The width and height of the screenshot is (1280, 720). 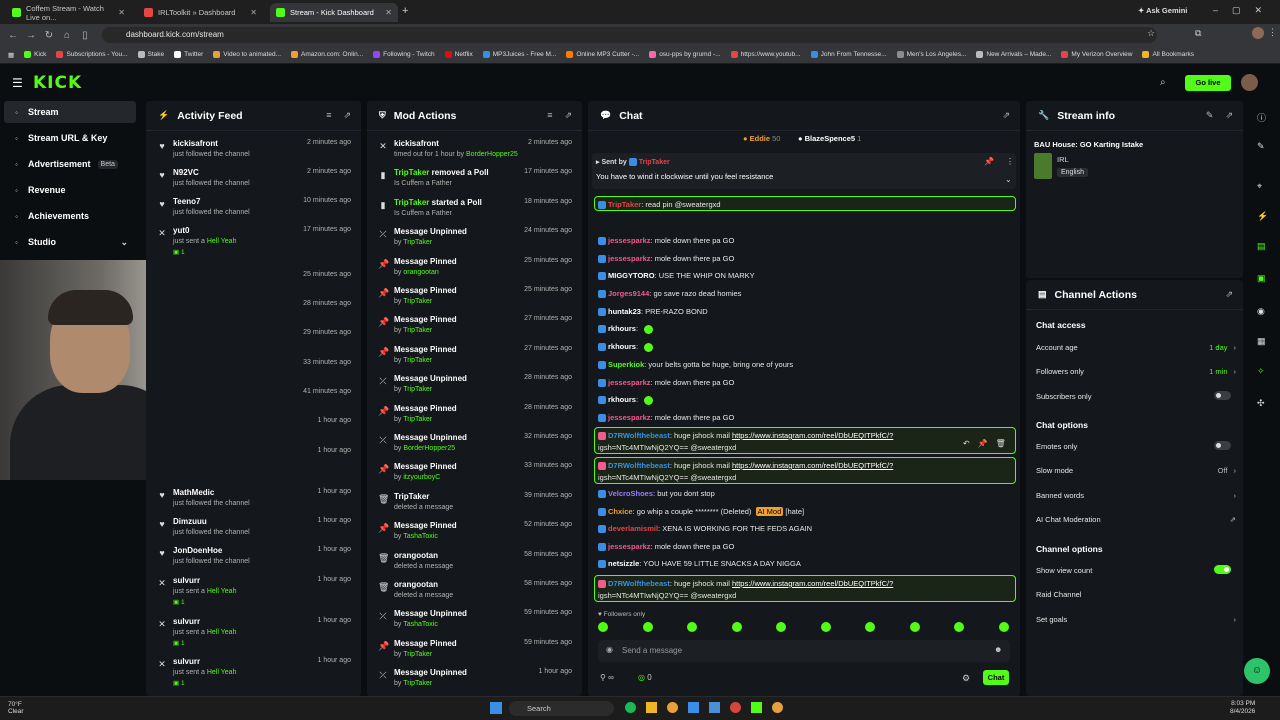 I want to click on spotify-icon, so click(x=630, y=707).